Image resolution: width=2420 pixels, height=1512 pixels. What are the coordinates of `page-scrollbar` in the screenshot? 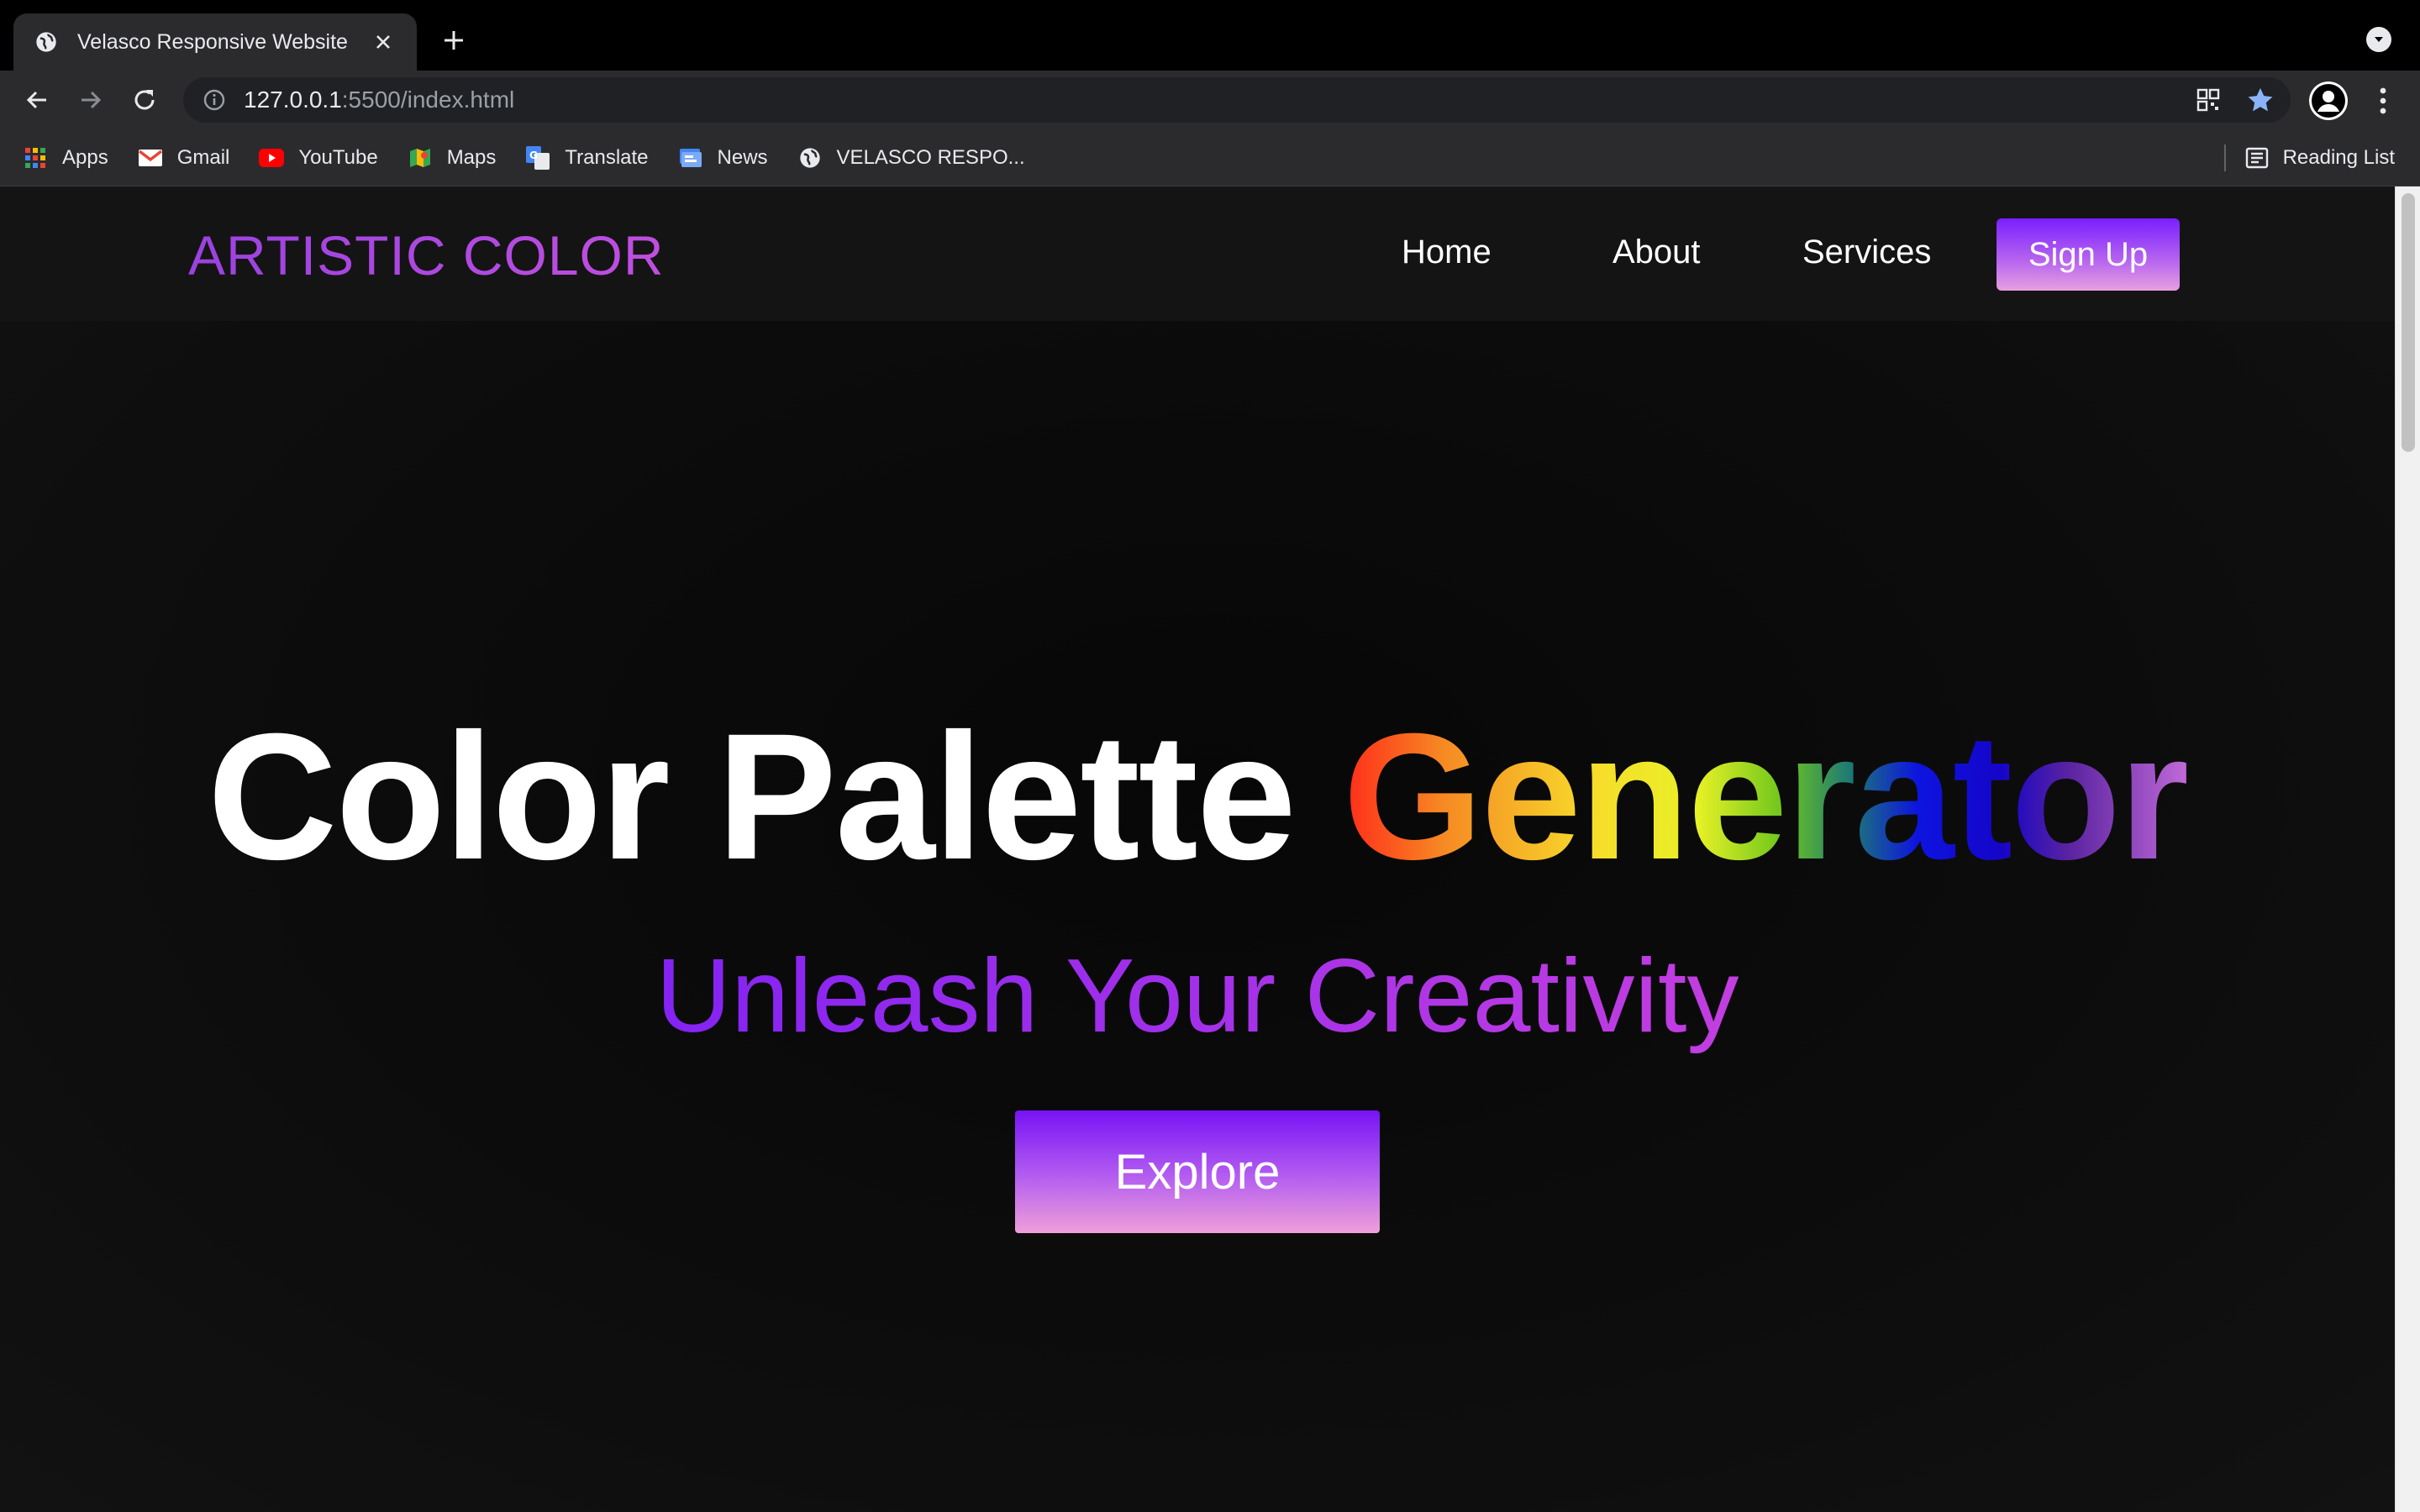 It's located at (2407, 849).